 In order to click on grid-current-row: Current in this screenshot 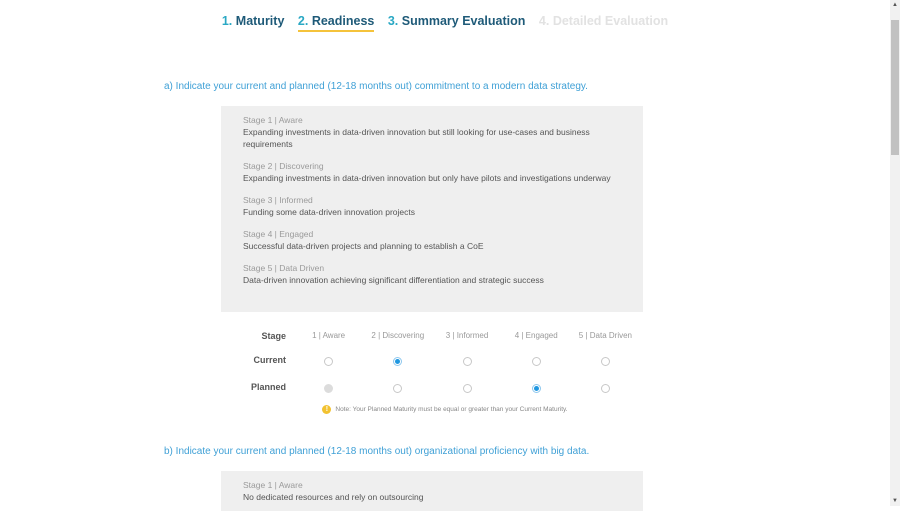, I will do `click(435, 362)`.